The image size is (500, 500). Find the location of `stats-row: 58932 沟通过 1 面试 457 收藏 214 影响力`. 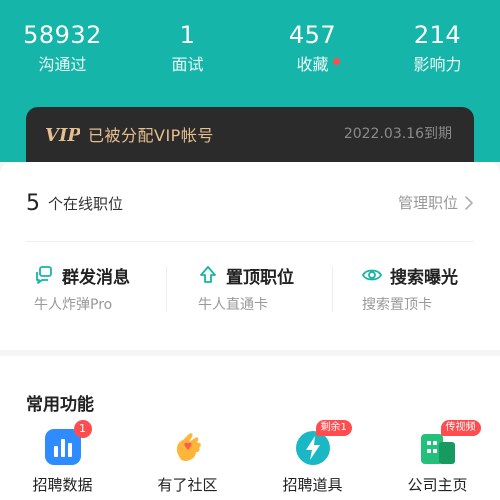

stats-row: 58932 沟通过 1 面试 457 收藏 214 影响力 is located at coordinates (250, 52).